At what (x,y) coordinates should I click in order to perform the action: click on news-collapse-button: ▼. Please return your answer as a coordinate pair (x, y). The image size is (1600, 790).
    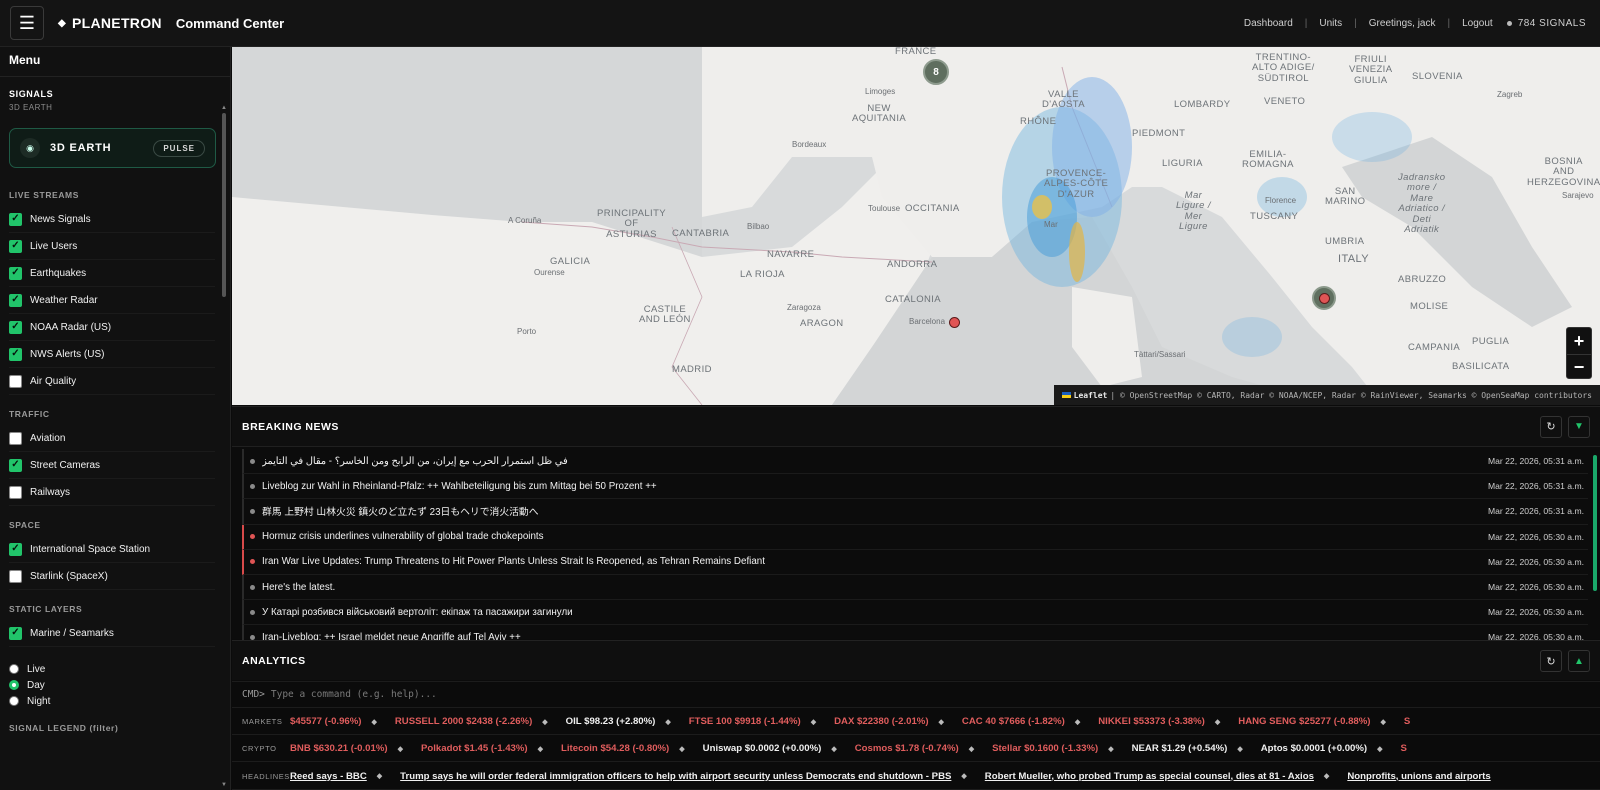
    Looking at the image, I should click on (1579, 426).